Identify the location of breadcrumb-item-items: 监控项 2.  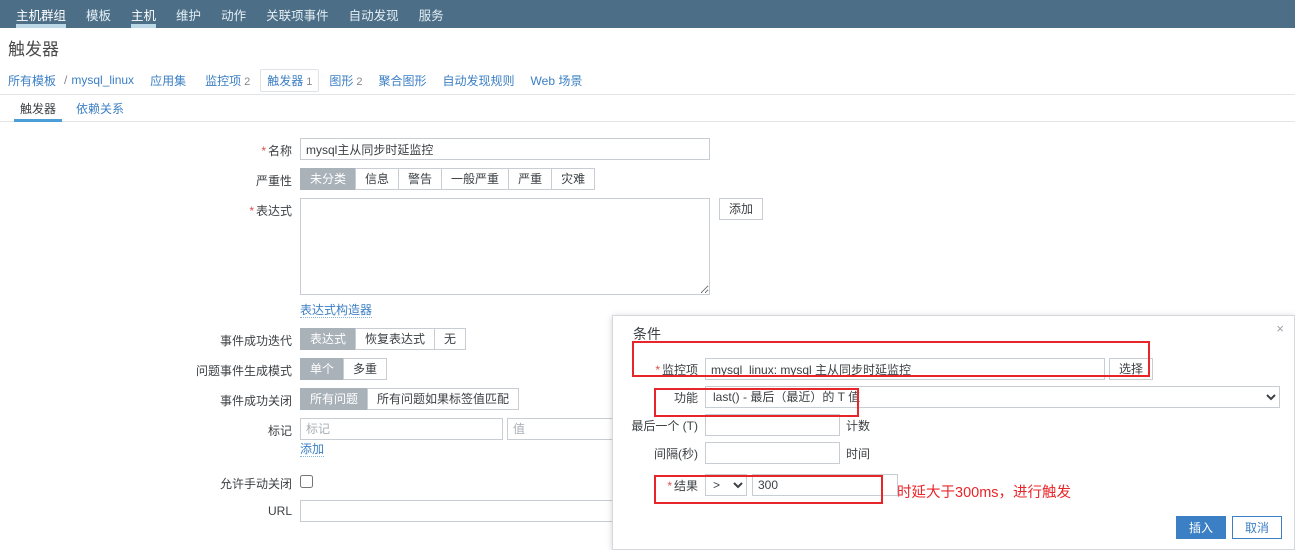
(227, 80).